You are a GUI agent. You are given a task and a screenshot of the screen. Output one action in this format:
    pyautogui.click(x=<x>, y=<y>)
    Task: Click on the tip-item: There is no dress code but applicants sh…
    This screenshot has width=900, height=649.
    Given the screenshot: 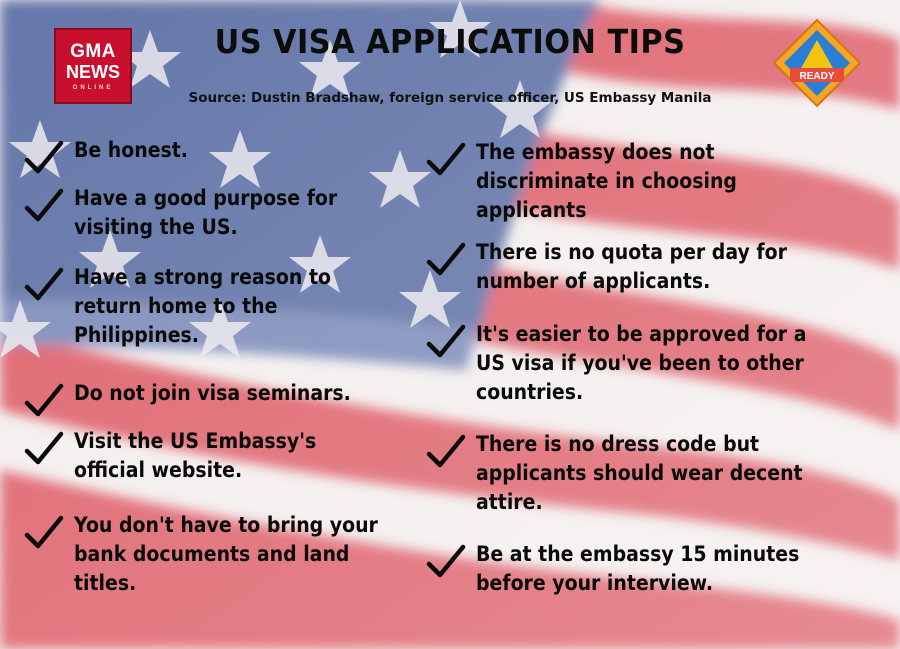 What is the action you would take?
    pyautogui.click(x=636, y=473)
    